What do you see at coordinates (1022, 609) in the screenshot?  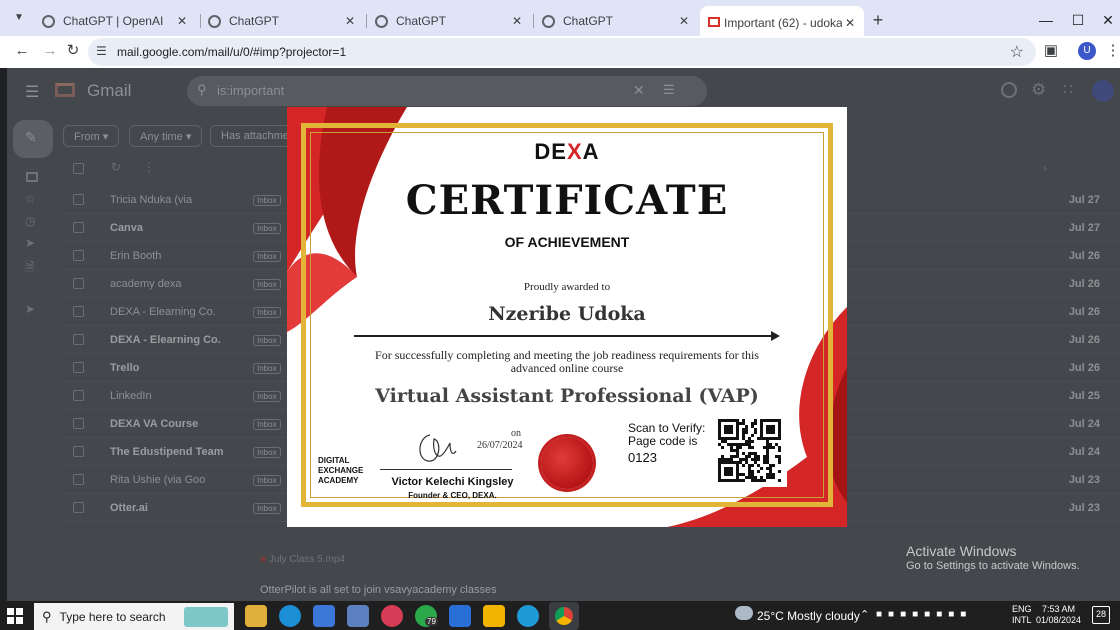 I see `lang-code: ENG` at bounding box center [1022, 609].